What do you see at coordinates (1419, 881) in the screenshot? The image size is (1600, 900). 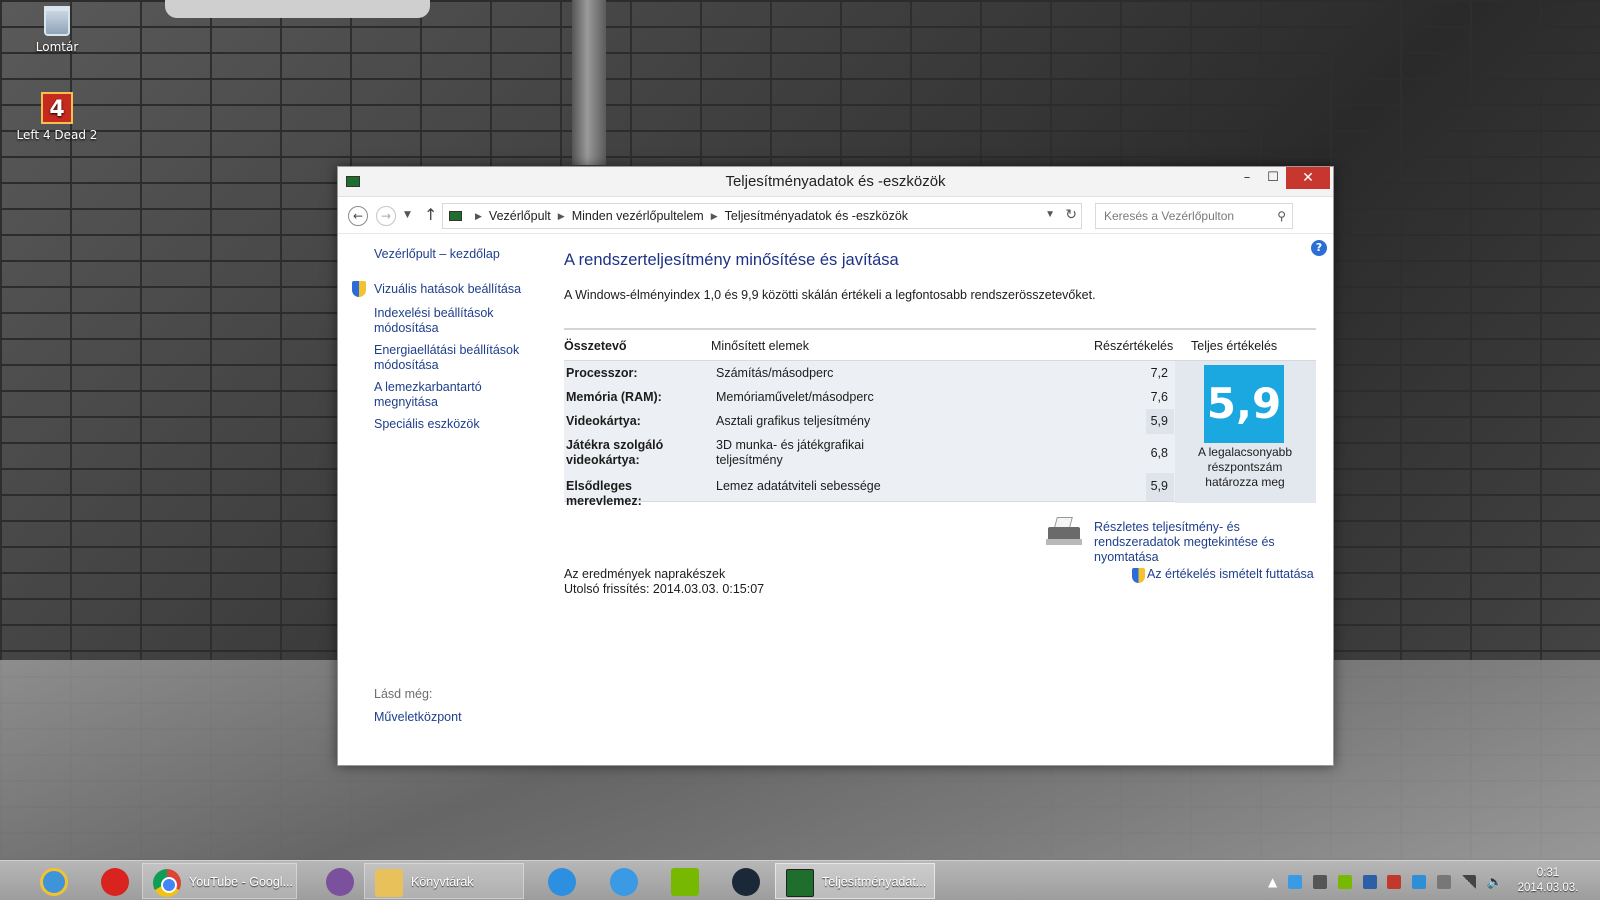 I see `action-center-tray-icon` at bounding box center [1419, 881].